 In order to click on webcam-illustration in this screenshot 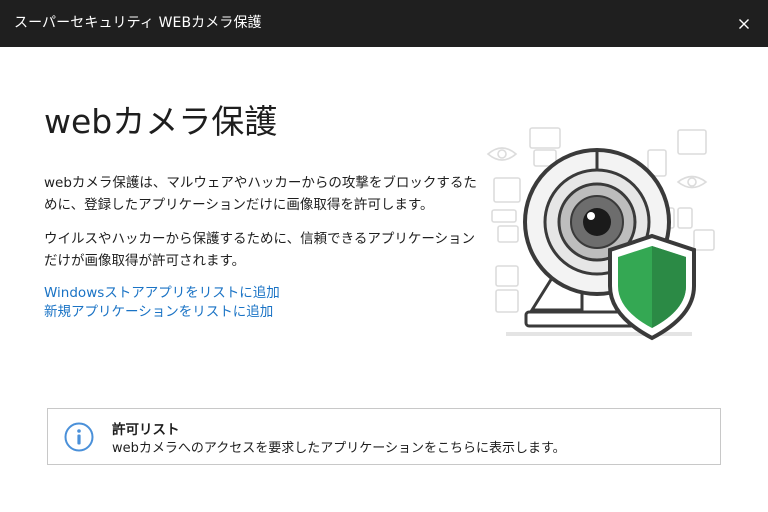, I will do `click(600, 234)`.